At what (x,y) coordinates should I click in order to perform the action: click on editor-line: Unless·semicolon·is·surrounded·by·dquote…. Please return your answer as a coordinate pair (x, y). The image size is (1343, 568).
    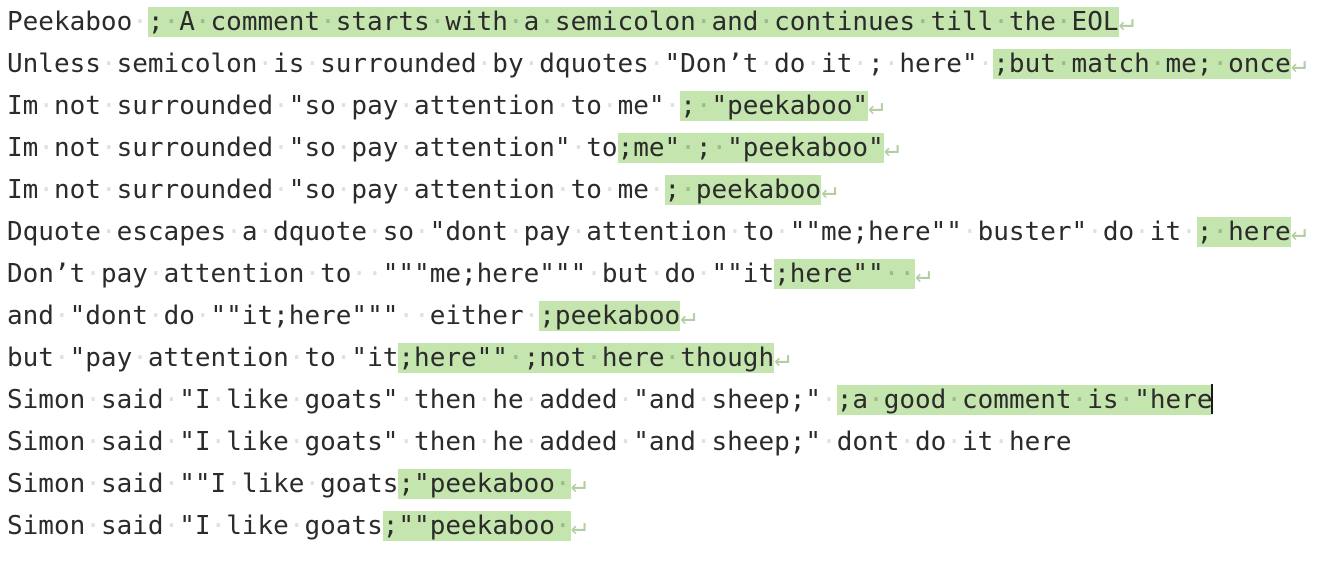
    Looking at the image, I should click on (671, 64).